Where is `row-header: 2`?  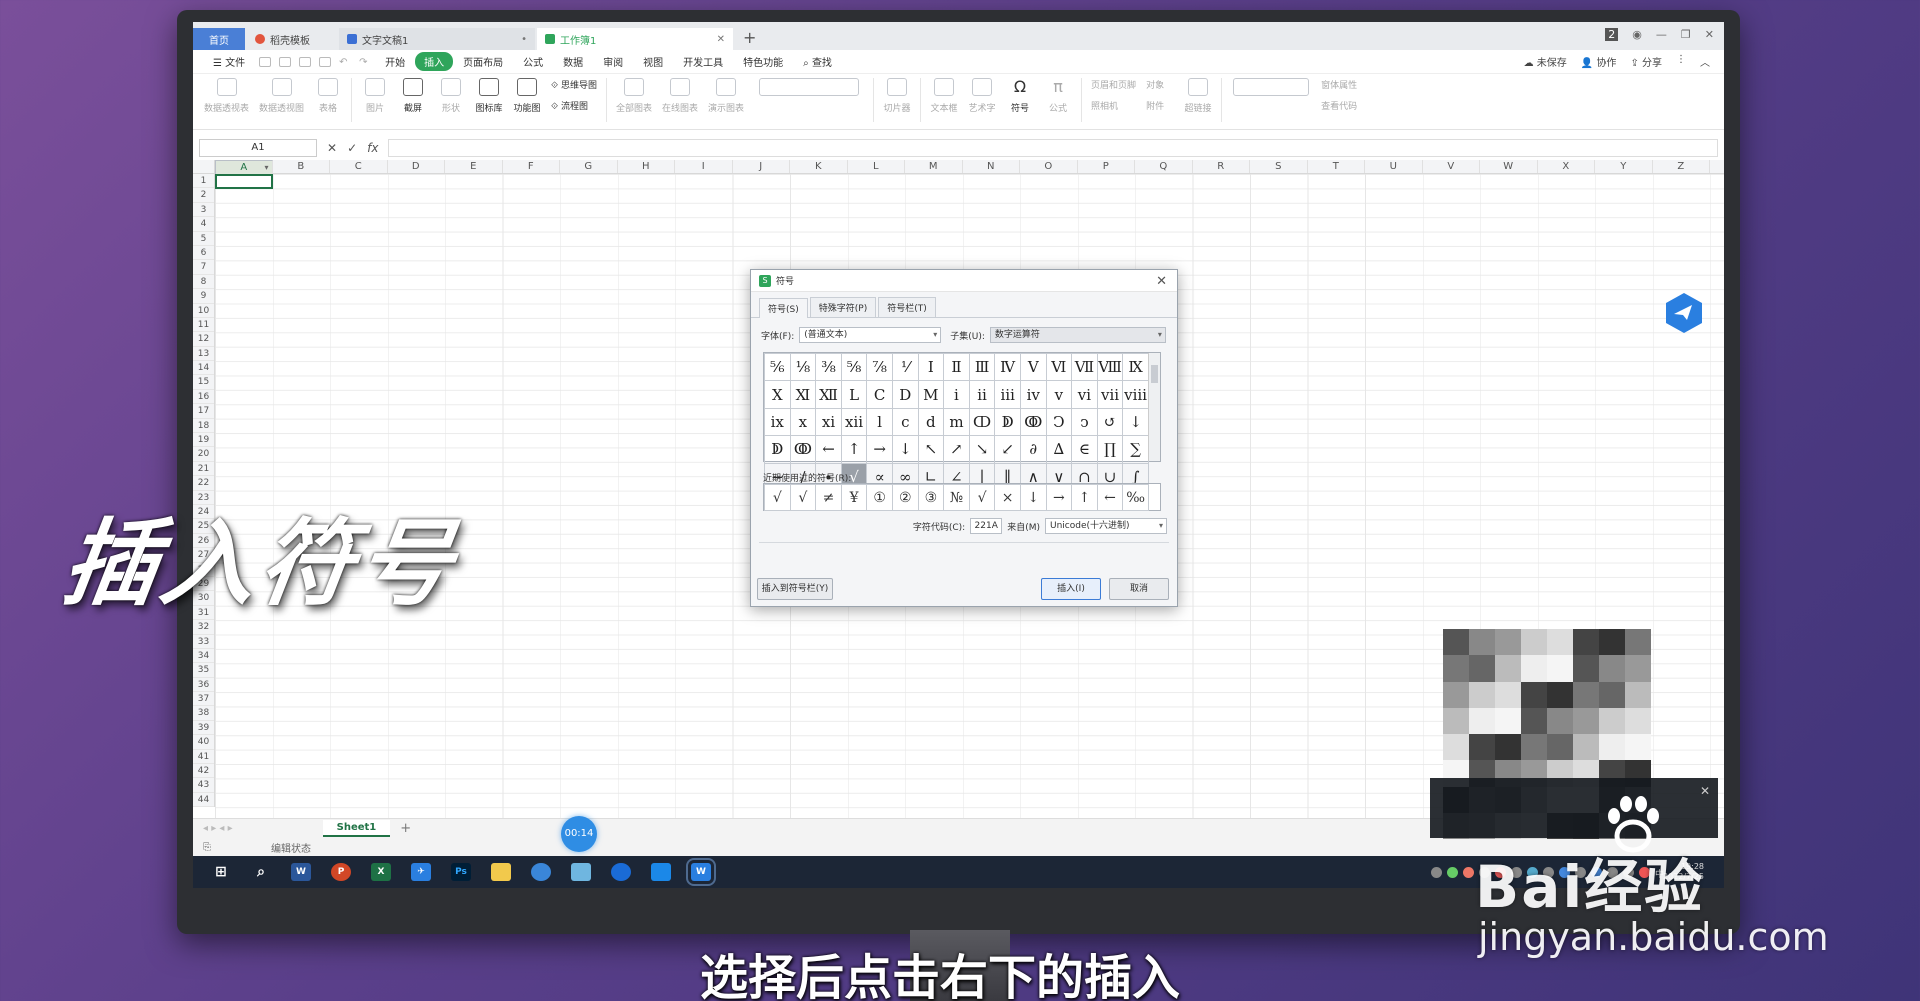 row-header: 2 is located at coordinates (203, 195).